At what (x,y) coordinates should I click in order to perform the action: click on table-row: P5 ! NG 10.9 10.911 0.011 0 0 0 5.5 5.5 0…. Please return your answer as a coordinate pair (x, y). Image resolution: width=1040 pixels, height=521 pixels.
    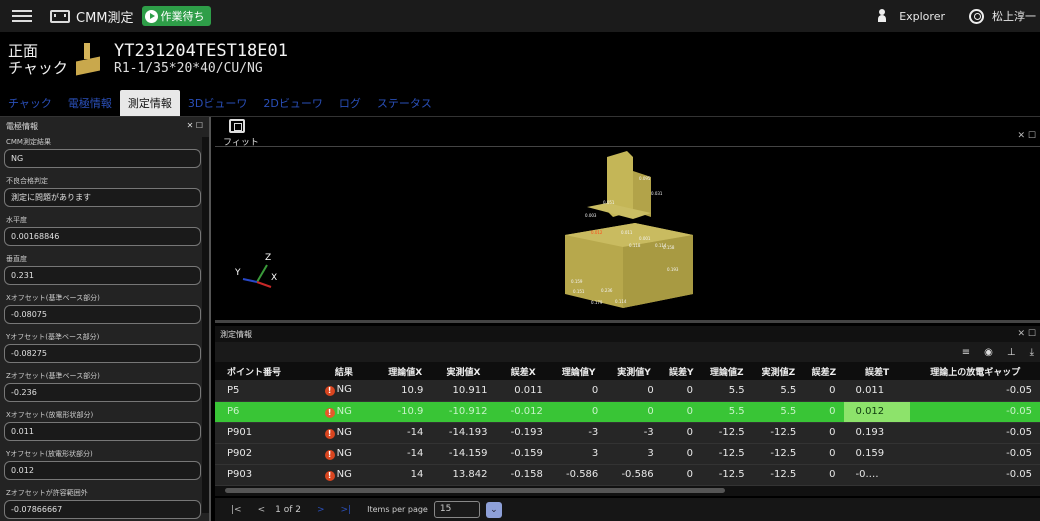
    Looking at the image, I should click on (627, 390).